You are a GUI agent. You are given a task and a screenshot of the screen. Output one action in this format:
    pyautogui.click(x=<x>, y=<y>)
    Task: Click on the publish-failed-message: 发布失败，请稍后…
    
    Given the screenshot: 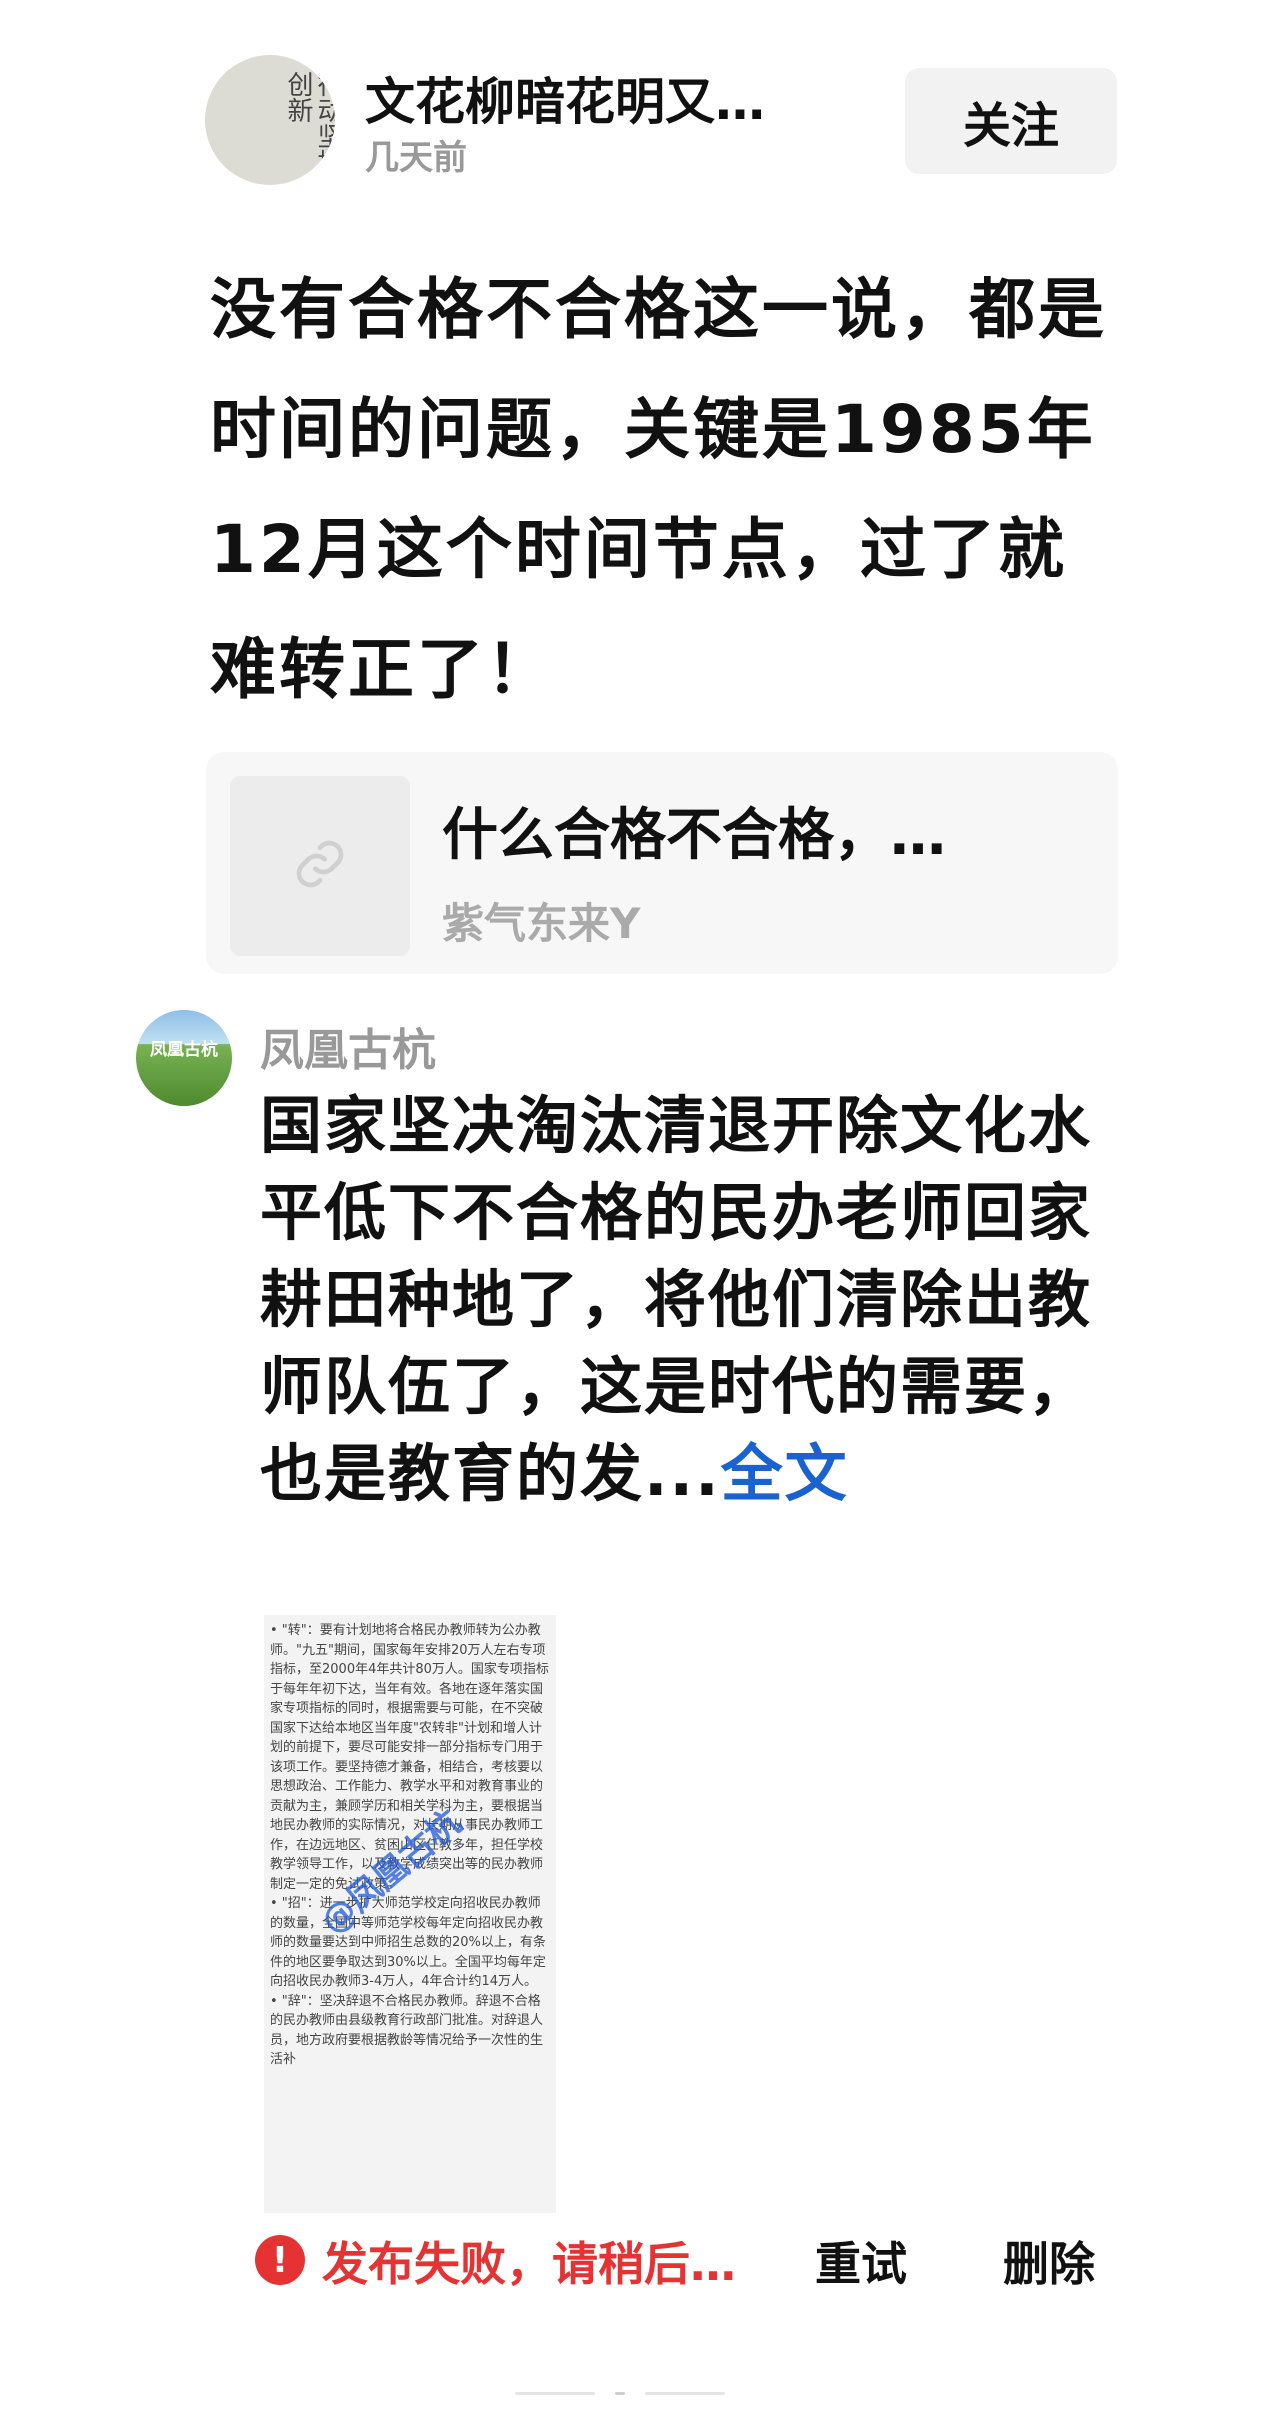 What is the action you would take?
    pyautogui.click(x=529, y=2264)
    